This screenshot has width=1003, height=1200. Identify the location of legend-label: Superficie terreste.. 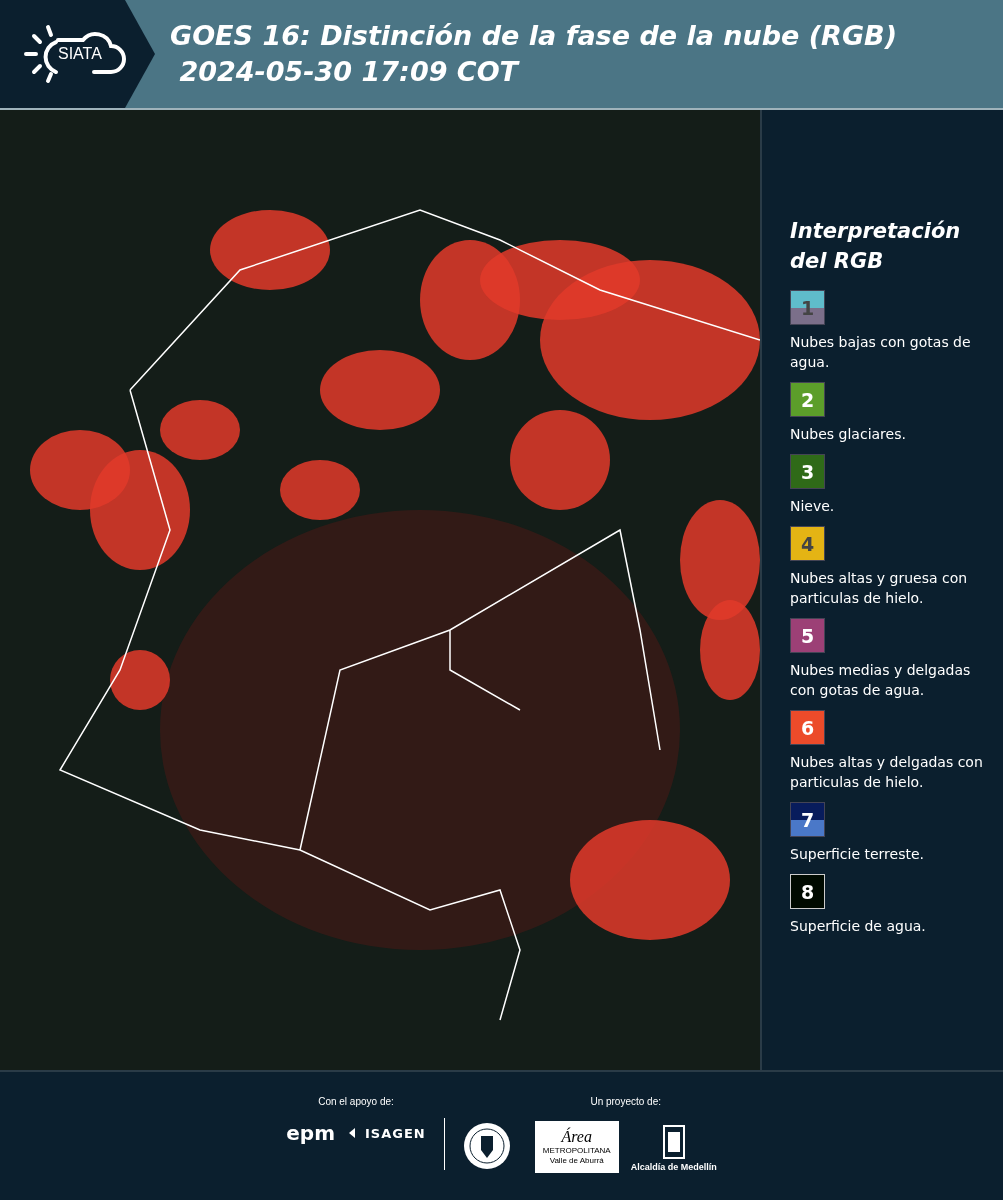
(857, 854).